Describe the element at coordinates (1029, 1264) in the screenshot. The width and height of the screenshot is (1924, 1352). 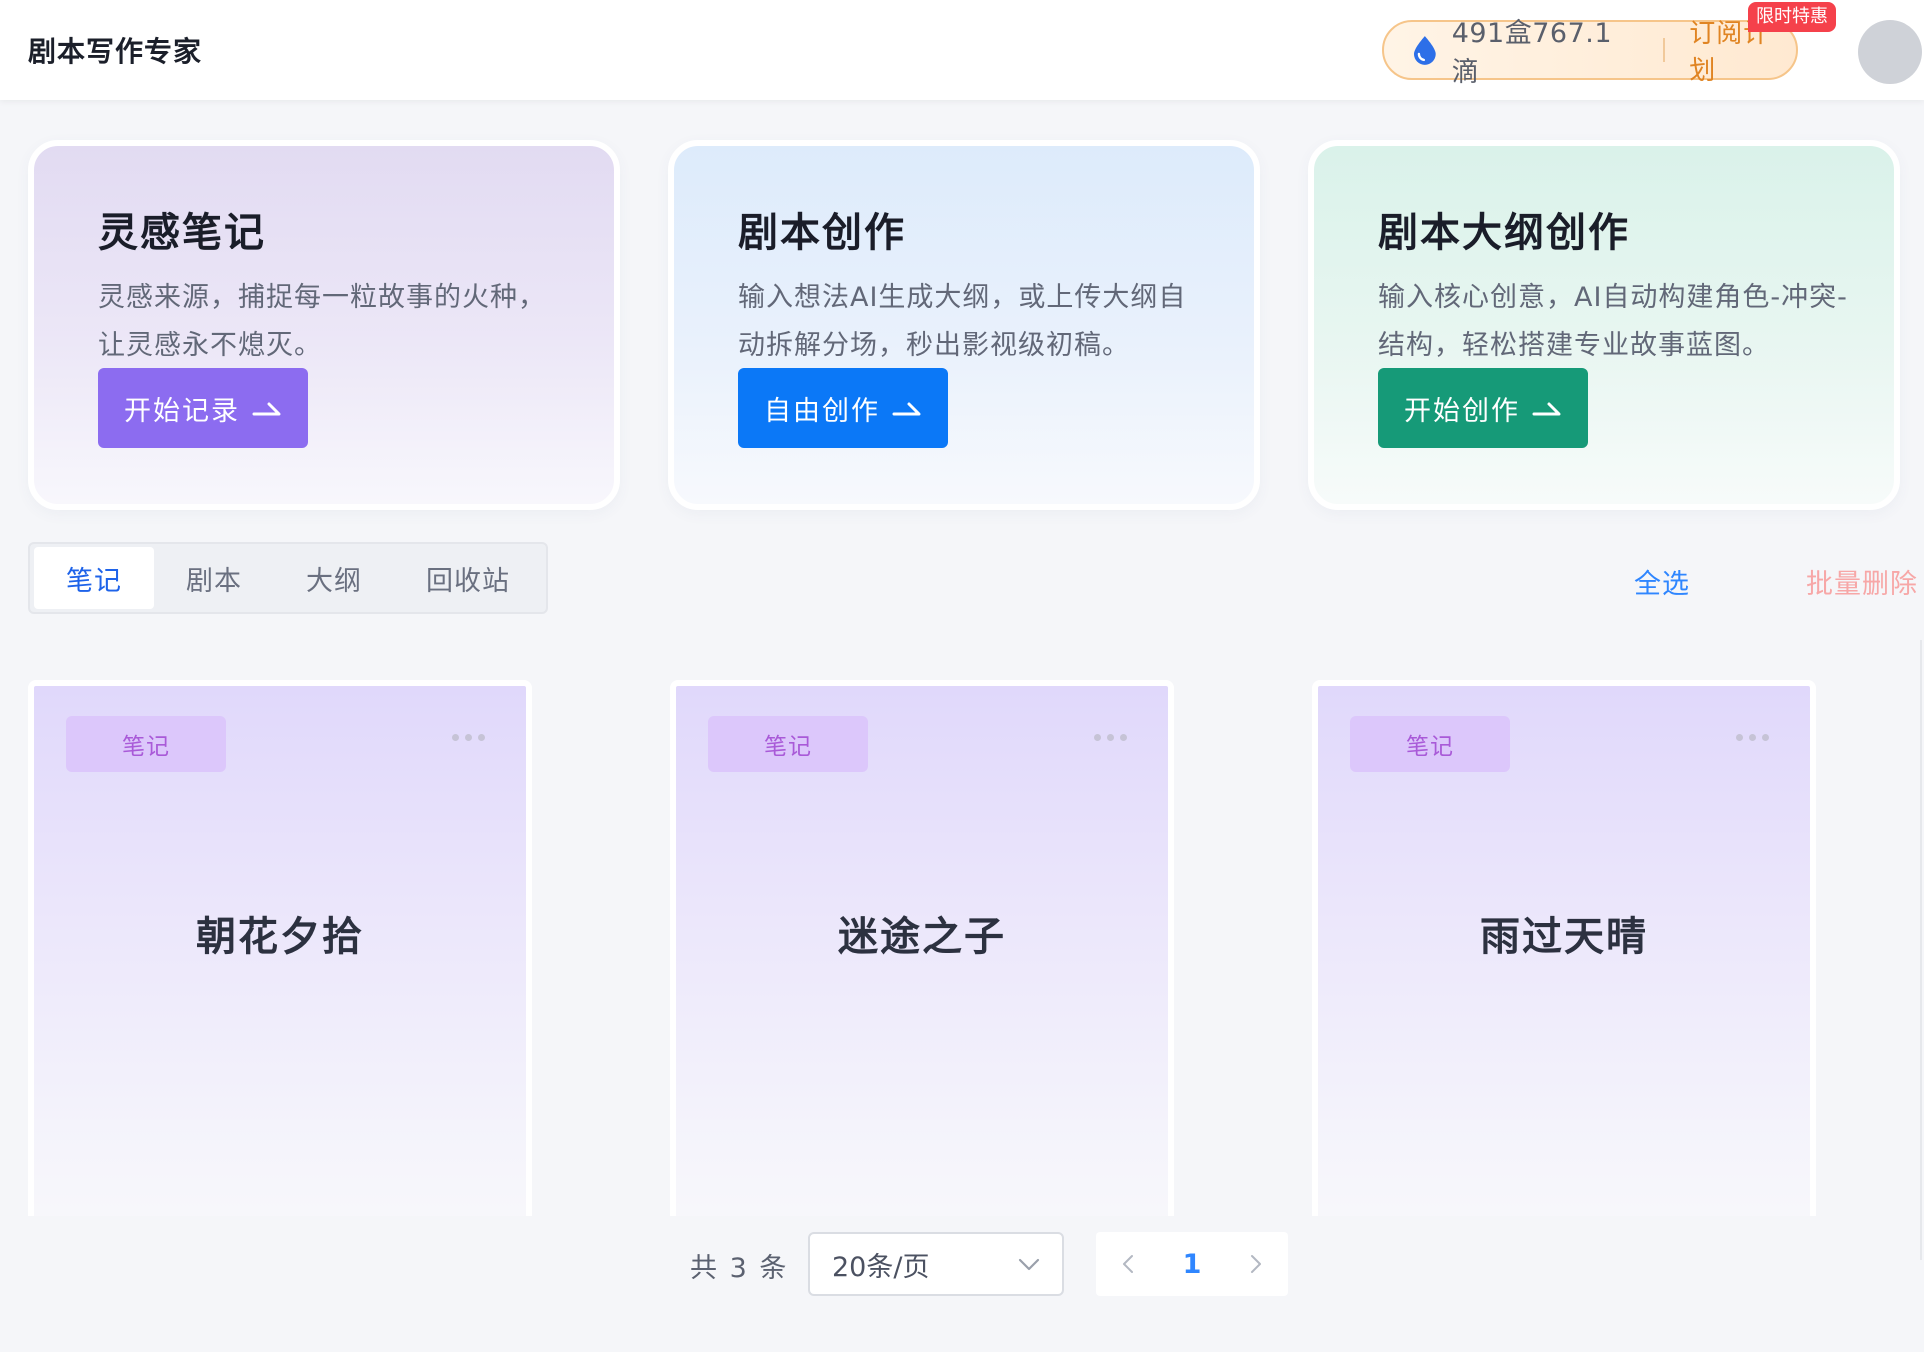
I see `chevron-down-icon` at that location.